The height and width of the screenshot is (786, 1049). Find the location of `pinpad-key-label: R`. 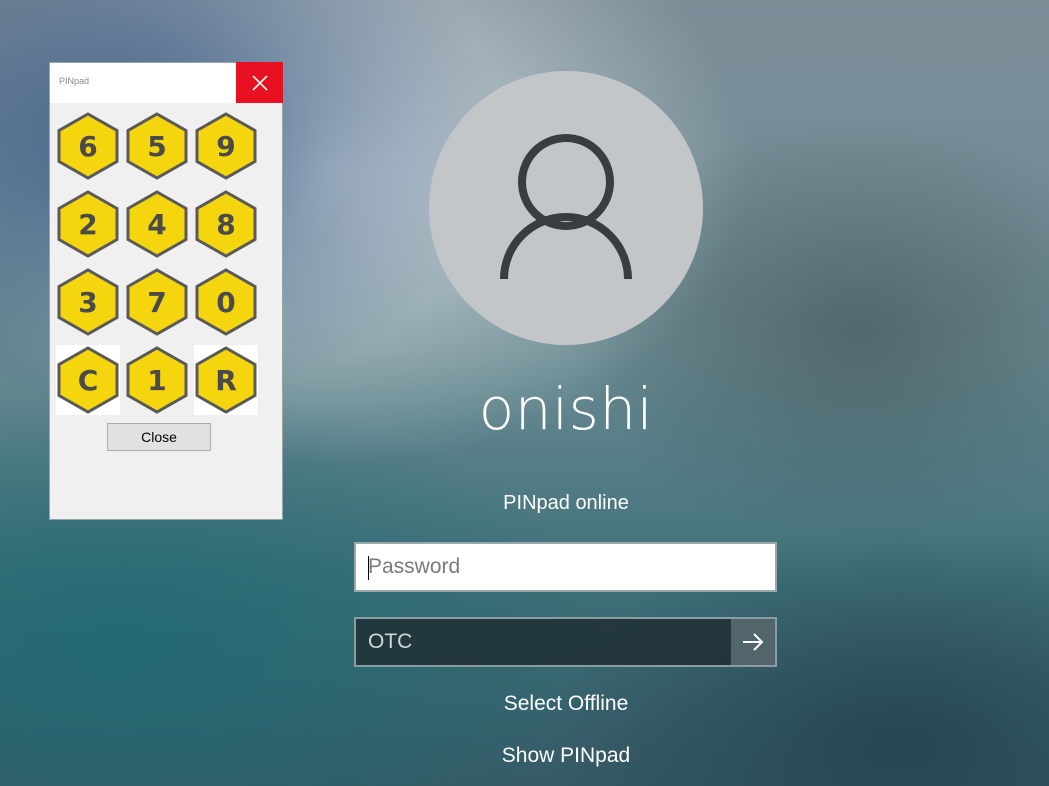

pinpad-key-label: R is located at coordinates (226, 380).